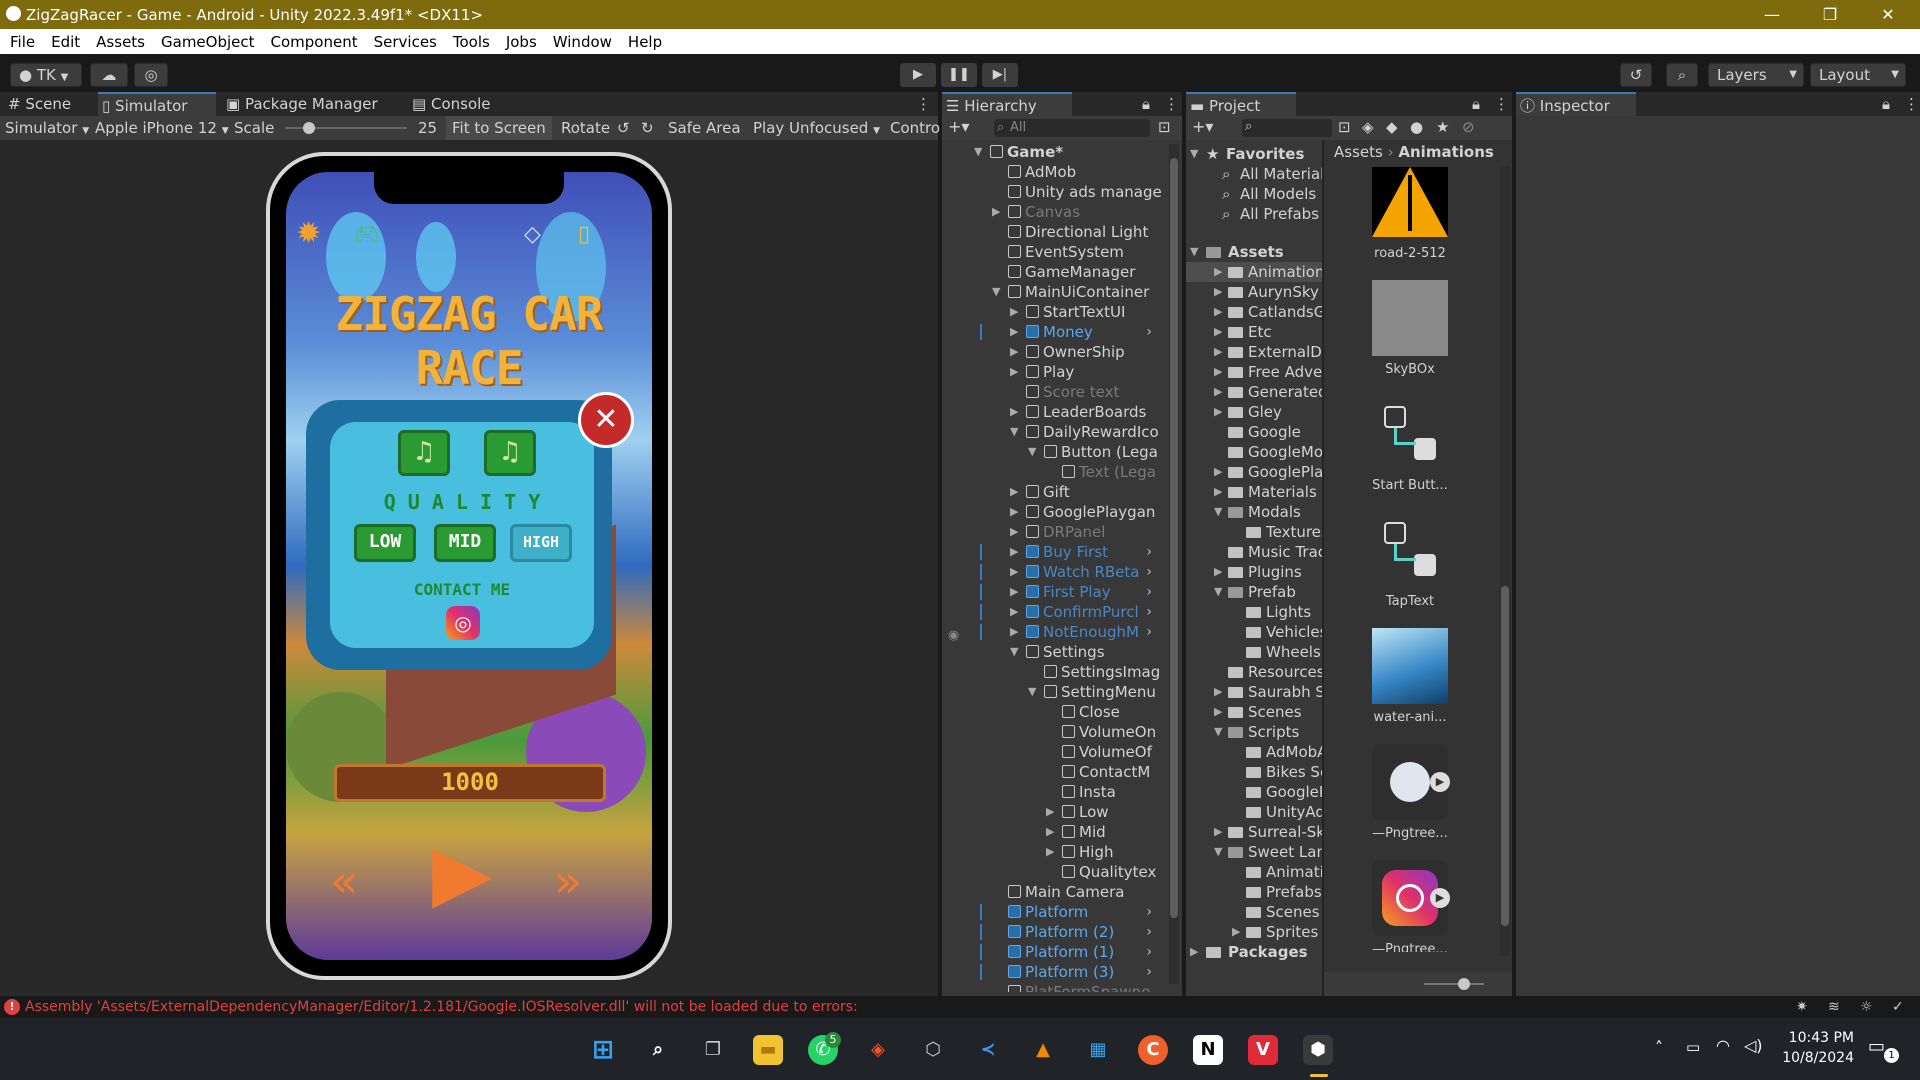 This screenshot has width=1920, height=1080. Describe the element at coordinates (1055, 732) in the screenshot. I see `hierarchy-item: VolumeOn` at that location.